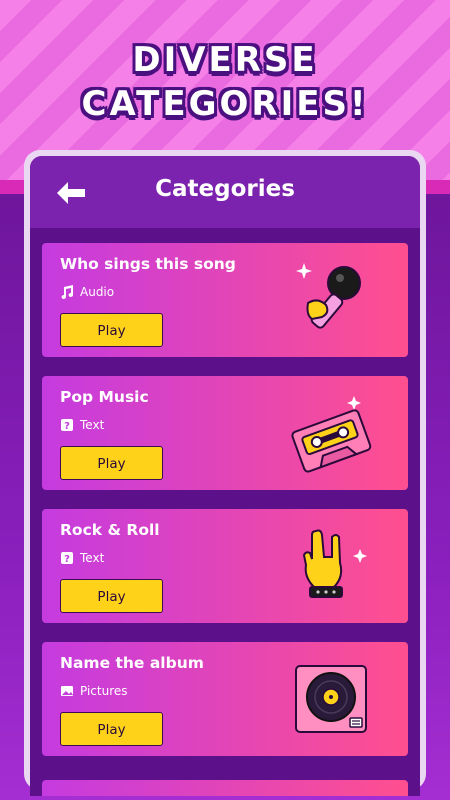 This screenshot has width=450, height=800. I want to click on picture-icon, so click(67, 691).